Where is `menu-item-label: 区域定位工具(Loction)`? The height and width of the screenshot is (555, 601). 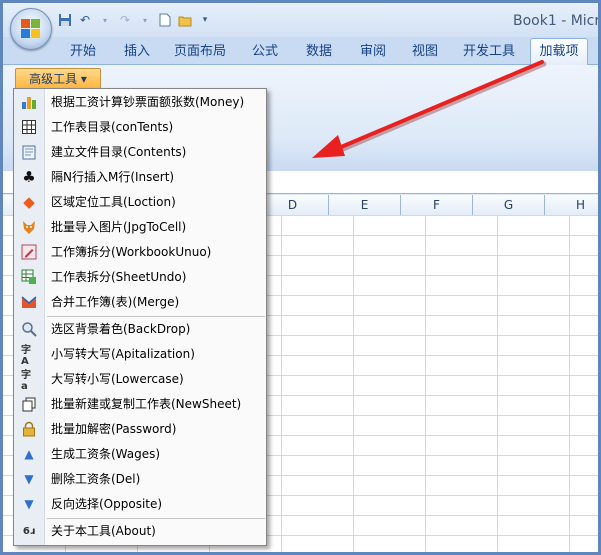
menu-item-label: 区域定位工具(Loction) is located at coordinates (113, 202).